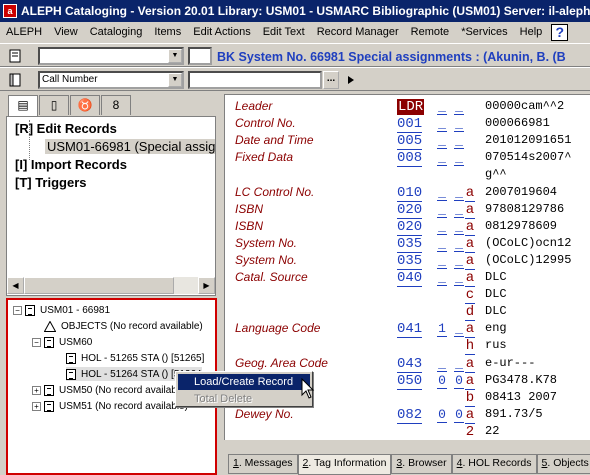 The image size is (590, 475). What do you see at coordinates (410, 330) in the screenshot?
I see `field-tag: 041` at bounding box center [410, 330].